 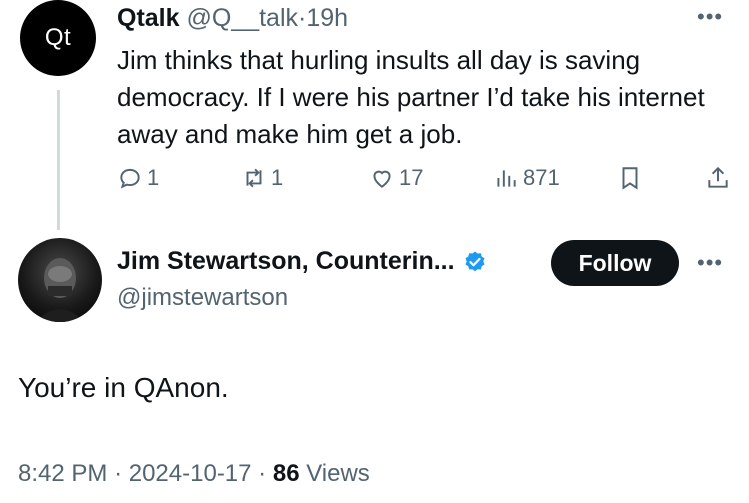 What do you see at coordinates (277, 177) in the screenshot?
I see `repost-count: 1` at bounding box center [277, 177].